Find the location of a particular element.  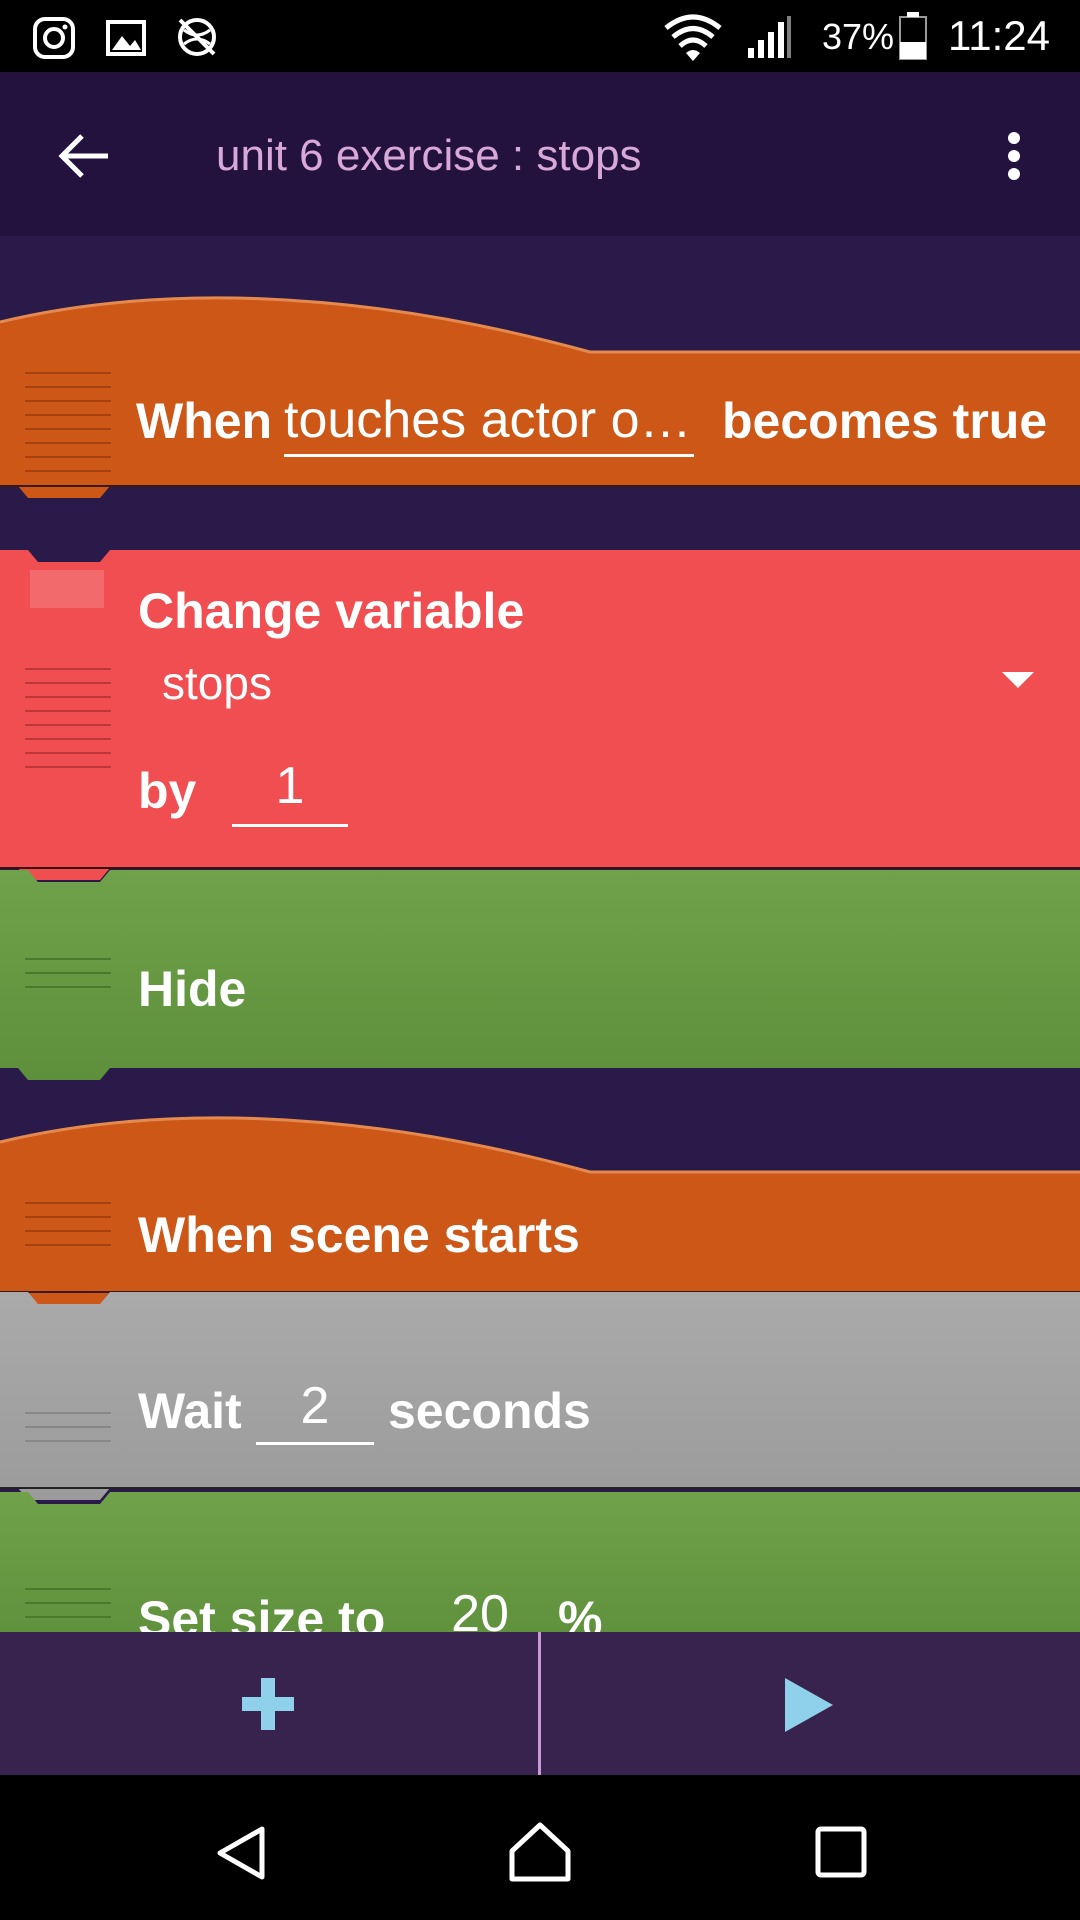

change-variable-label: Change variable is located at coordinates (331, 611).